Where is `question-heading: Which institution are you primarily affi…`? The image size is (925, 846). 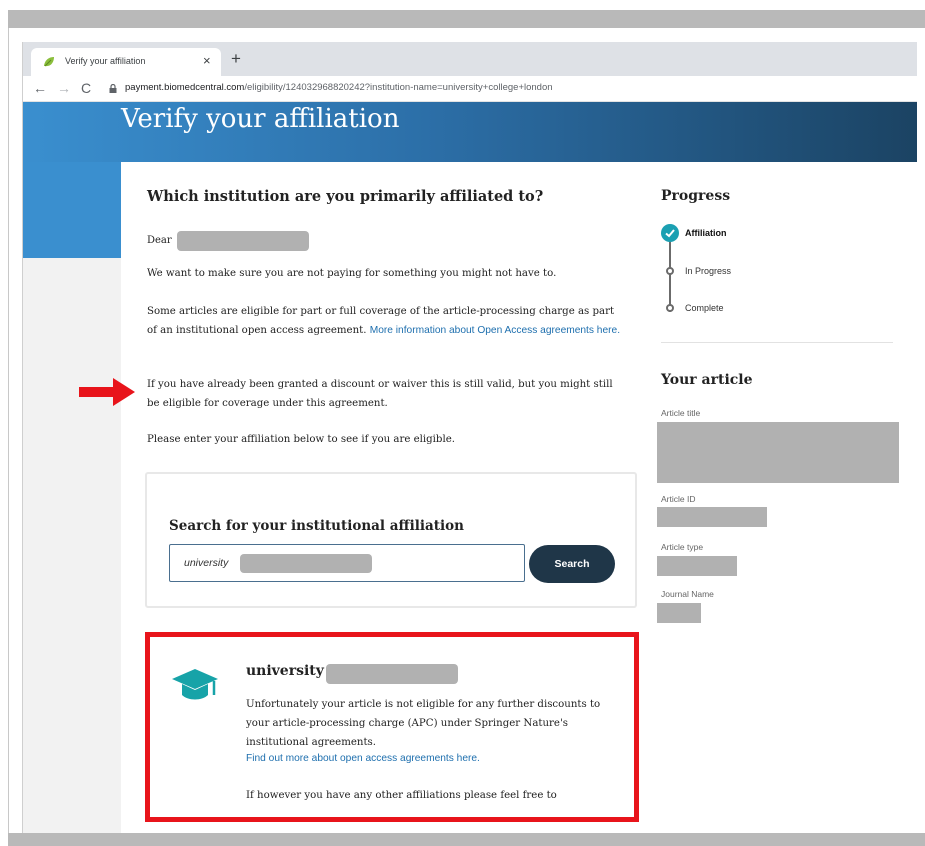 question-heading: Which institution are you primarily affi… is located at coordinates (345, 196).